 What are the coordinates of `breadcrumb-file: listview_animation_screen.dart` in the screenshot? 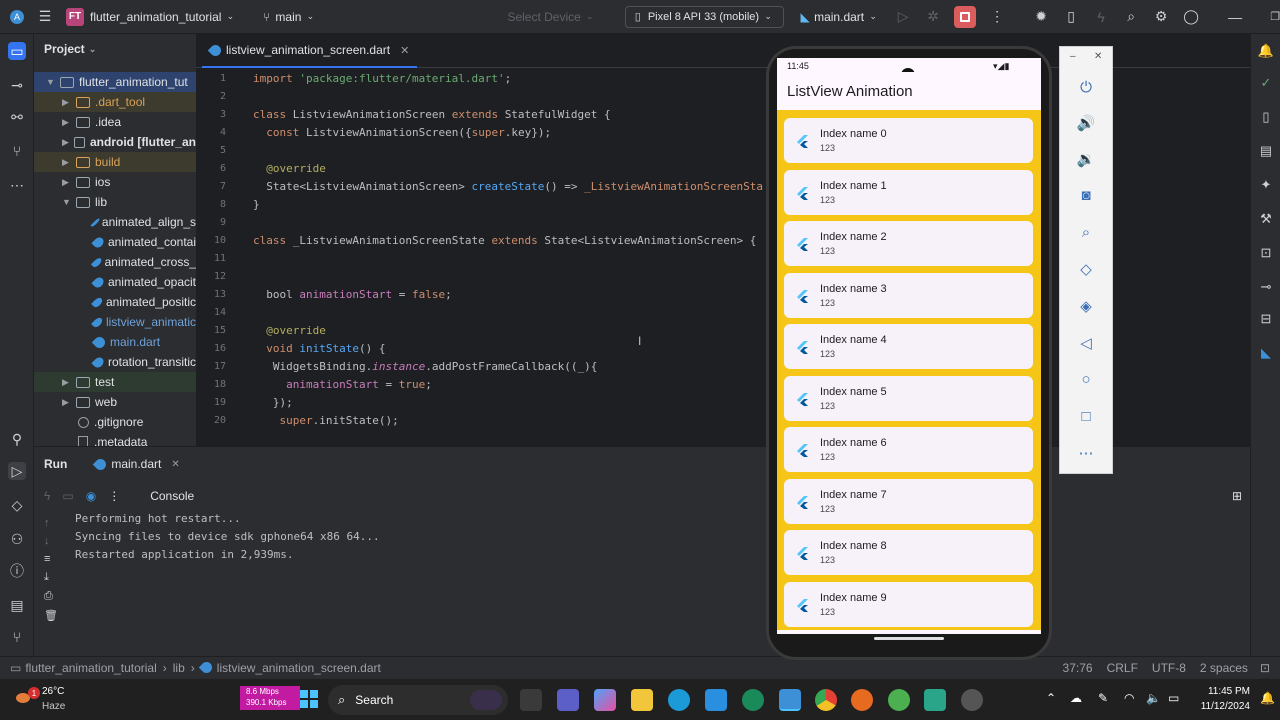 It's located at (299, 668).